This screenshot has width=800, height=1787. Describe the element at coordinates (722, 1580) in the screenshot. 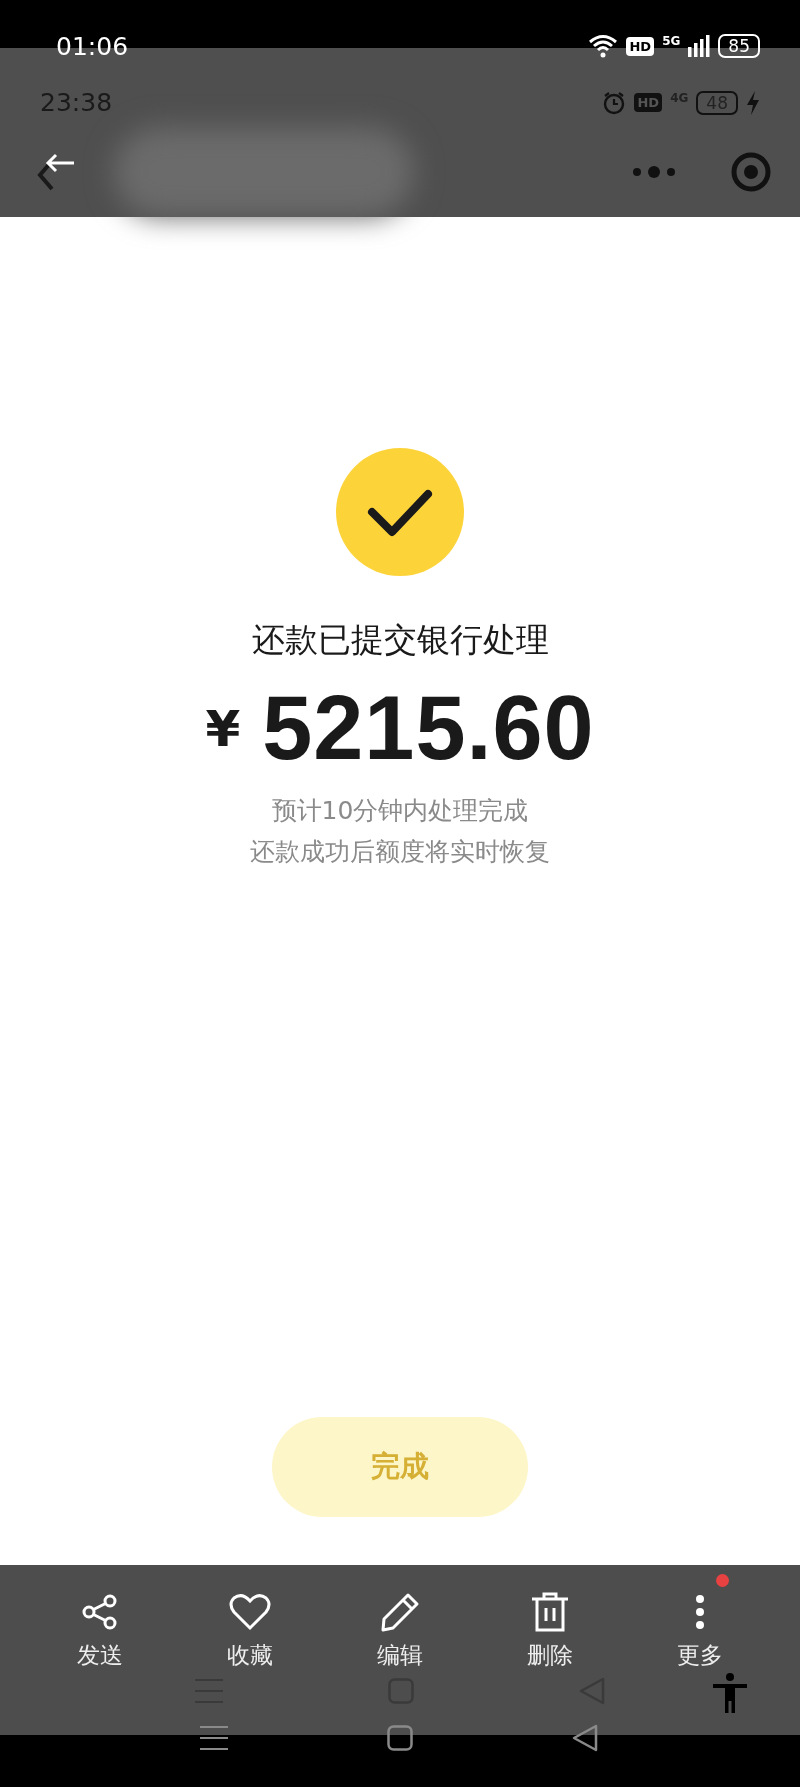

I see `notification-dot` at that location.